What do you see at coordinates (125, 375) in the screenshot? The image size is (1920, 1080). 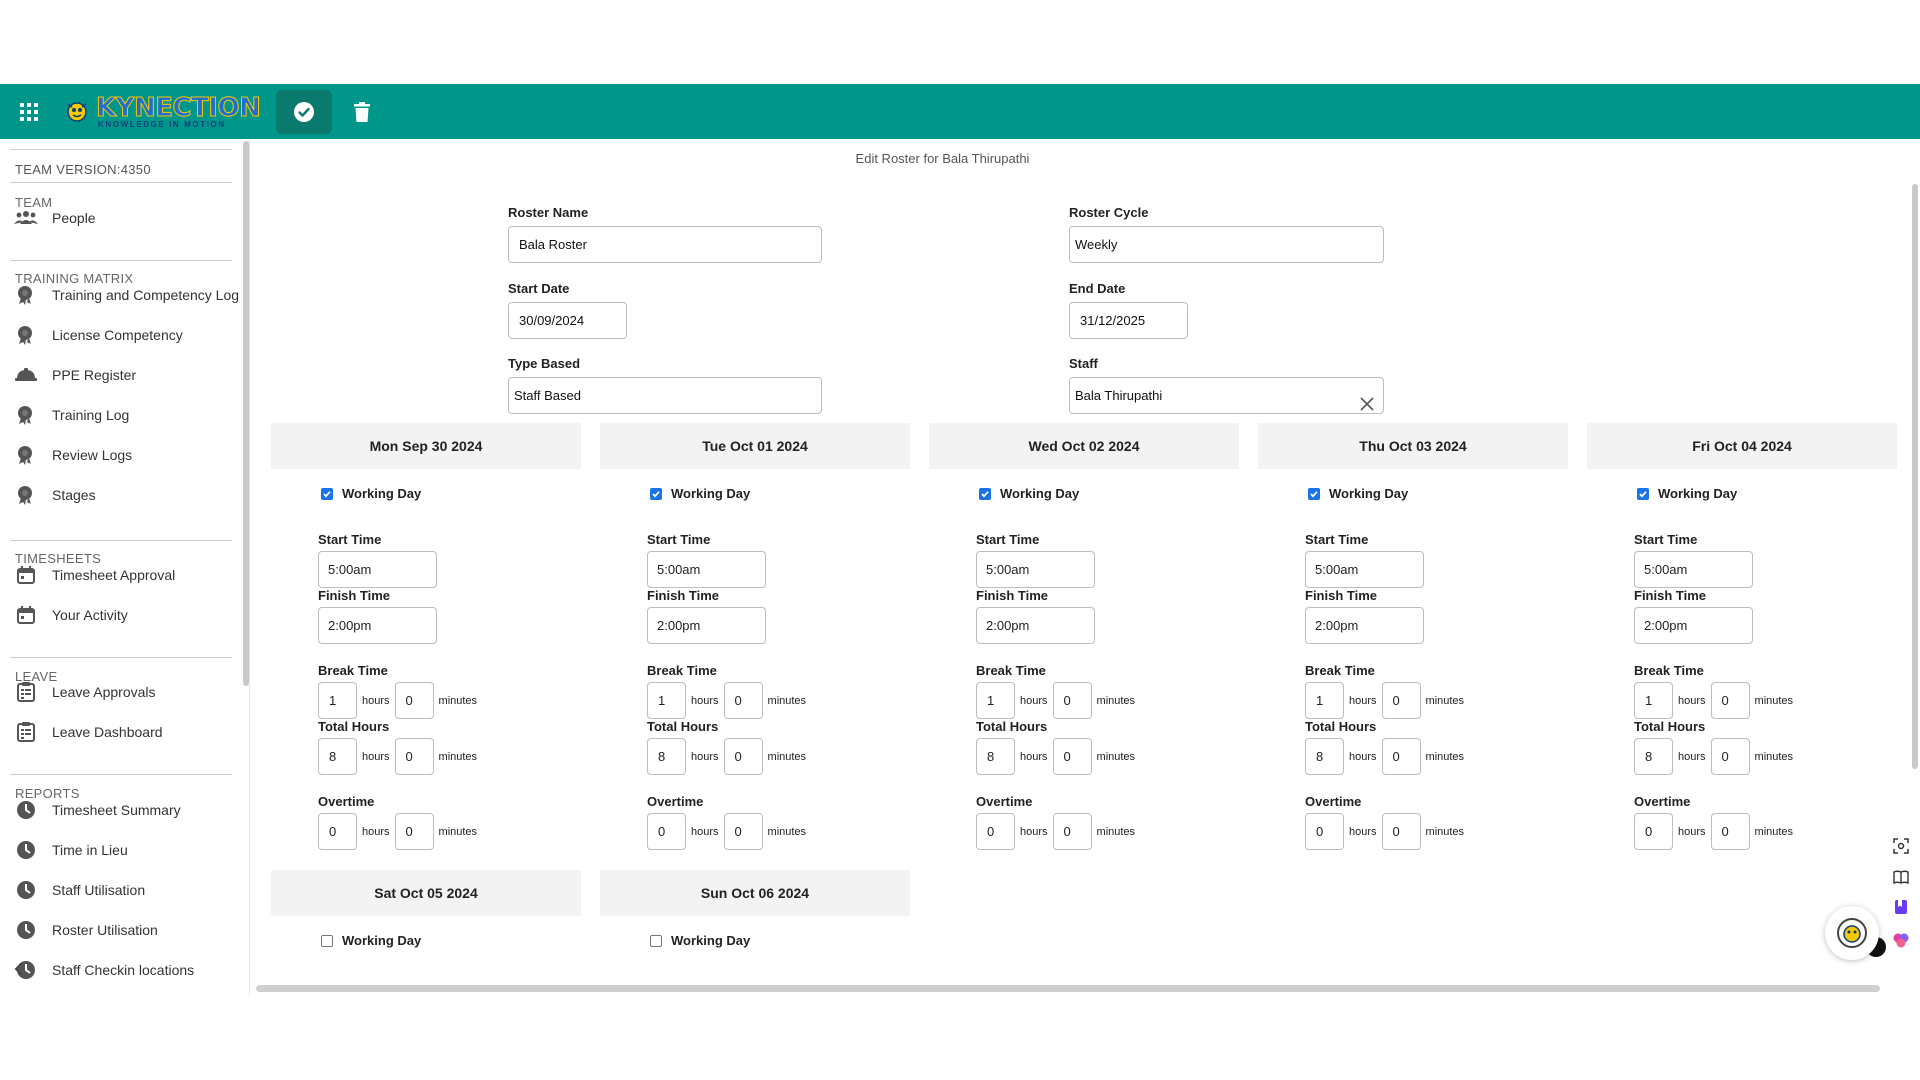 I see `sidebar-item-ppe-register: PPE Register` at bounding box center [125, 375].